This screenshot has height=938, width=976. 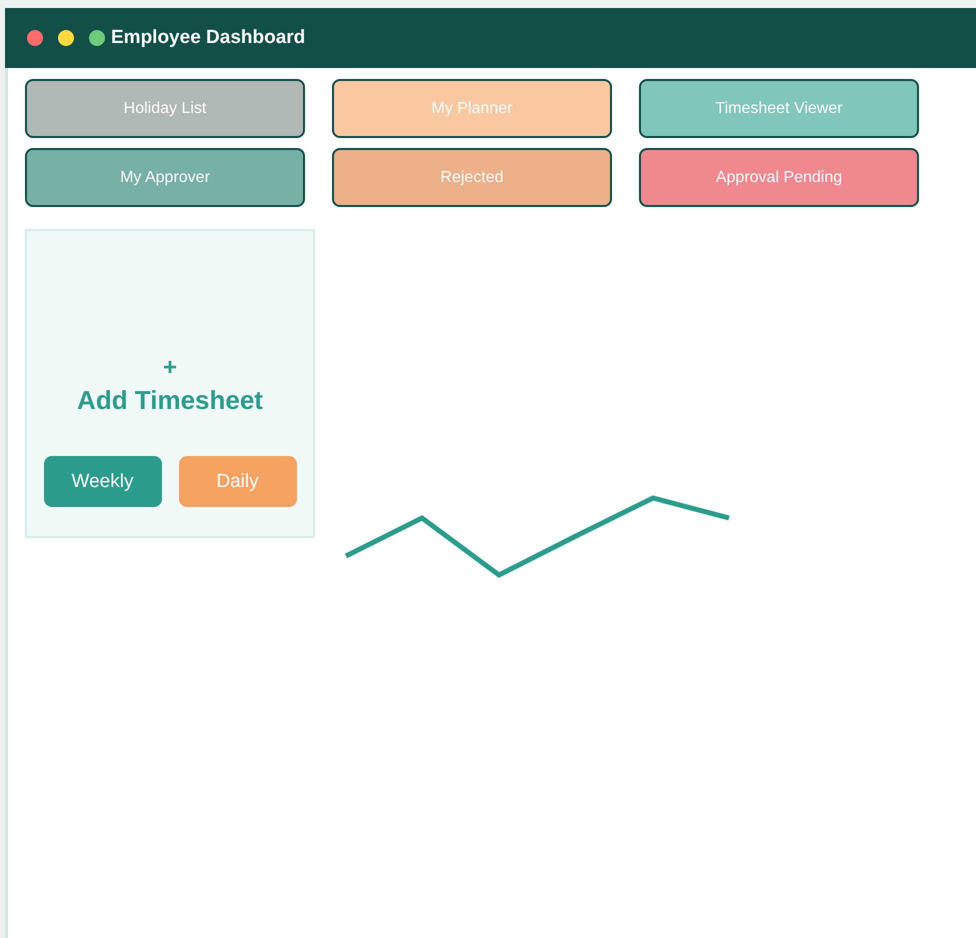 I want to click on close-icon, so click(x=35, y=38).